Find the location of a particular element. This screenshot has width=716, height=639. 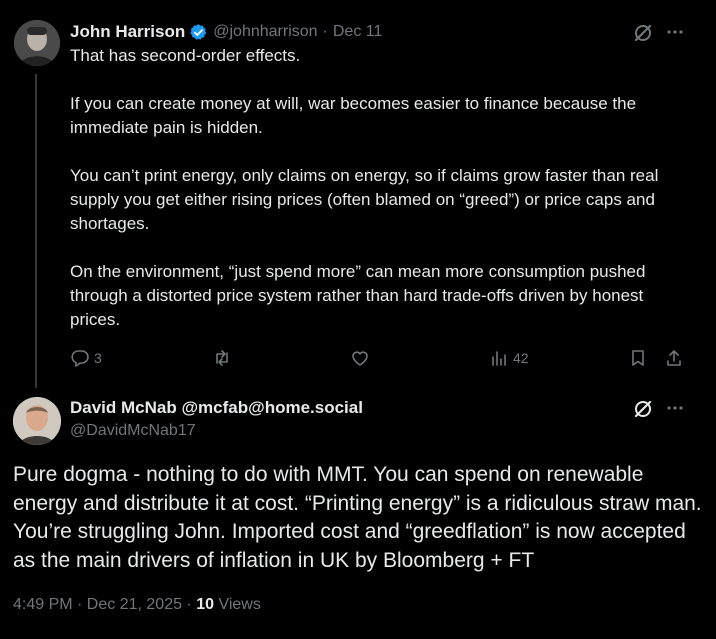

bookmark-icon is located at coordinates (638, 358).